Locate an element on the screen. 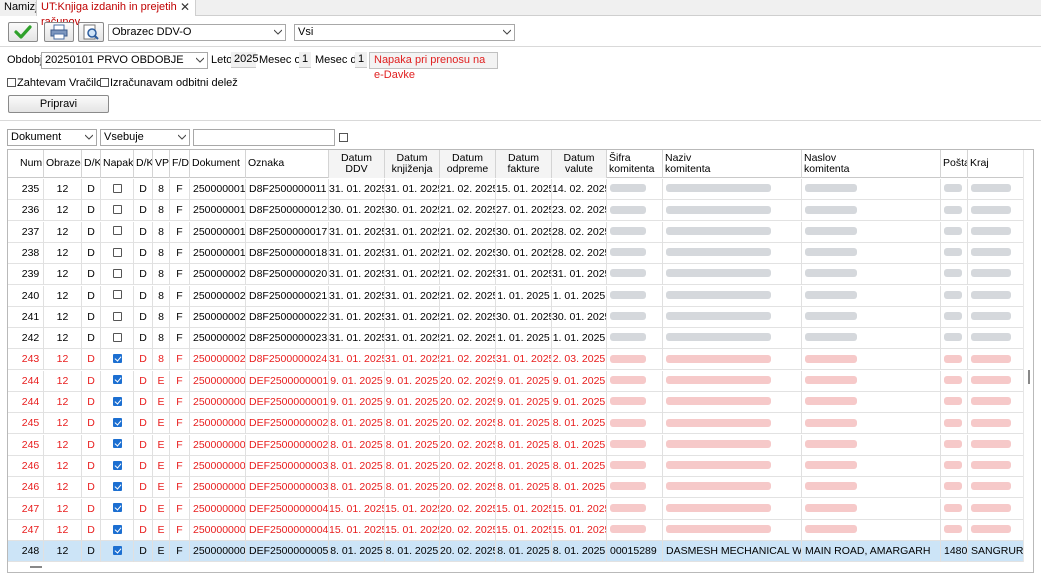 This screenshot has width=1041, height=583. col-datum-ddv: Datum DDV is located at coordinates (357, 164).